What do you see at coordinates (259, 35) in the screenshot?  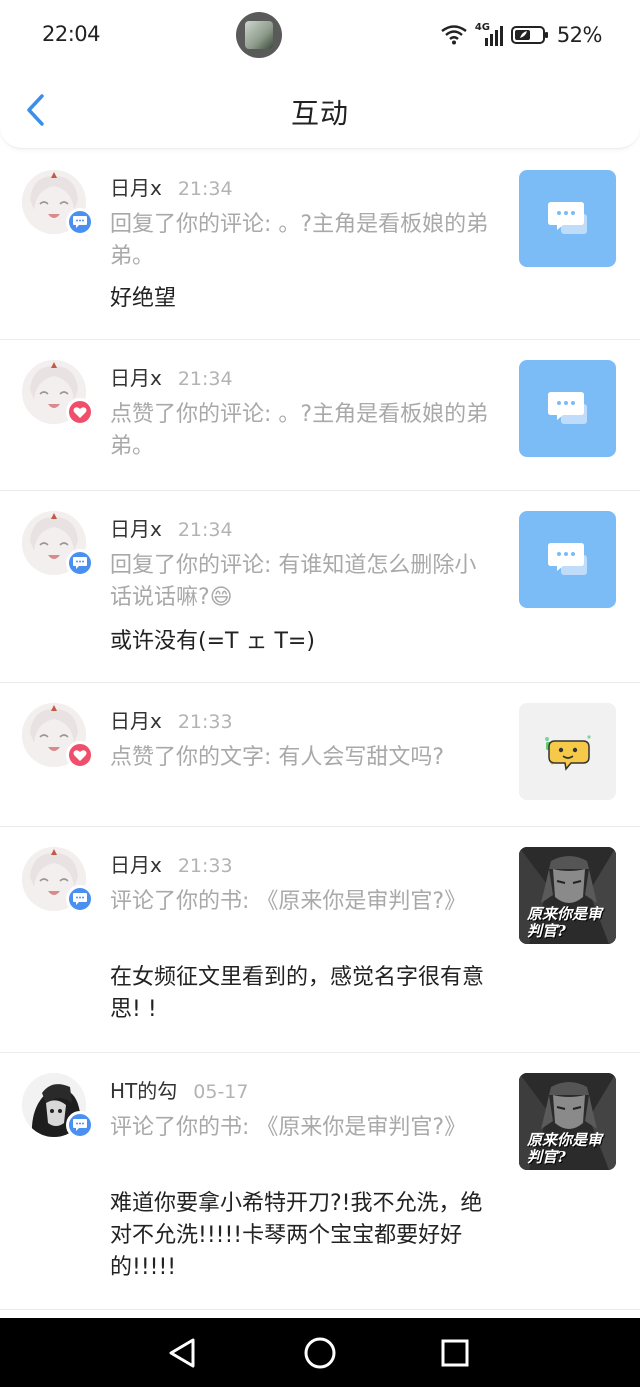 I see `floating-avatar-icon` at bounding box center [259, 35].